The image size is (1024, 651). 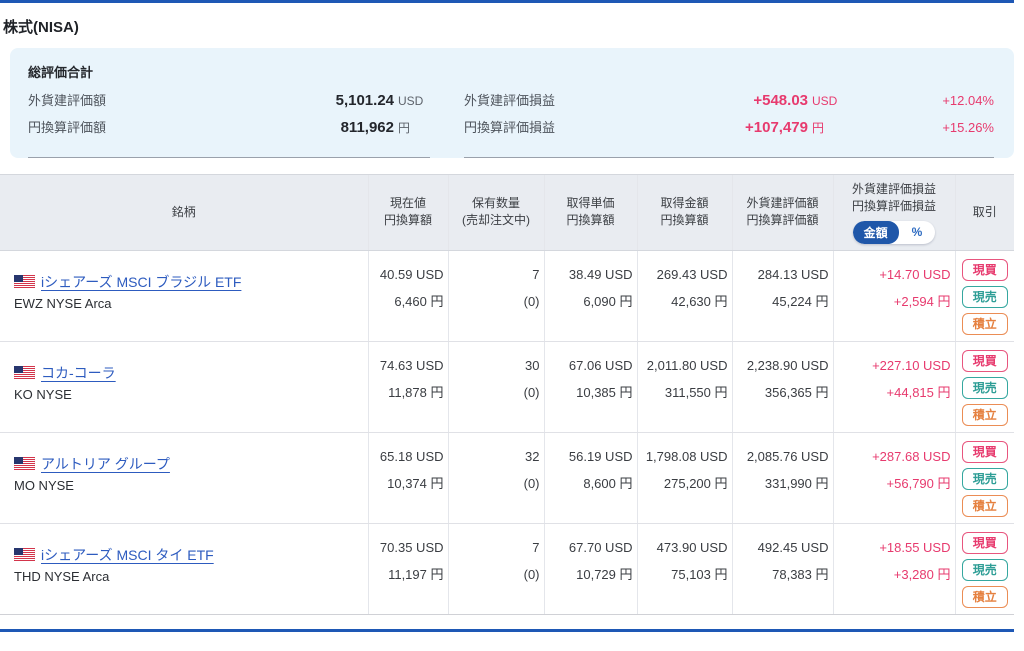 I want to click on jpy-pl-value: +3,280 円, so click(x=922, y=574).